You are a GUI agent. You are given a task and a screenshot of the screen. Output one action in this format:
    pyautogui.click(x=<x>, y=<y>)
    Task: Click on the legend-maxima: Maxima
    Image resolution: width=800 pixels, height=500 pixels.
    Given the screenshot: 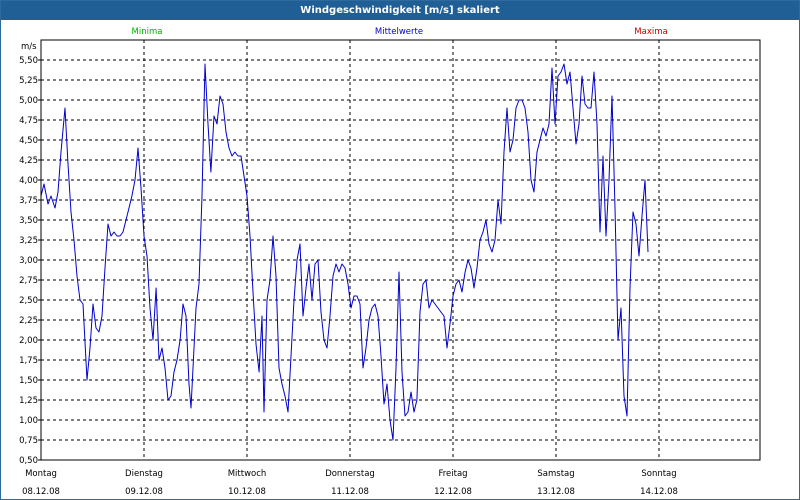 What is the action you would take?
    pyautogui.click(x=650, y=32)
    